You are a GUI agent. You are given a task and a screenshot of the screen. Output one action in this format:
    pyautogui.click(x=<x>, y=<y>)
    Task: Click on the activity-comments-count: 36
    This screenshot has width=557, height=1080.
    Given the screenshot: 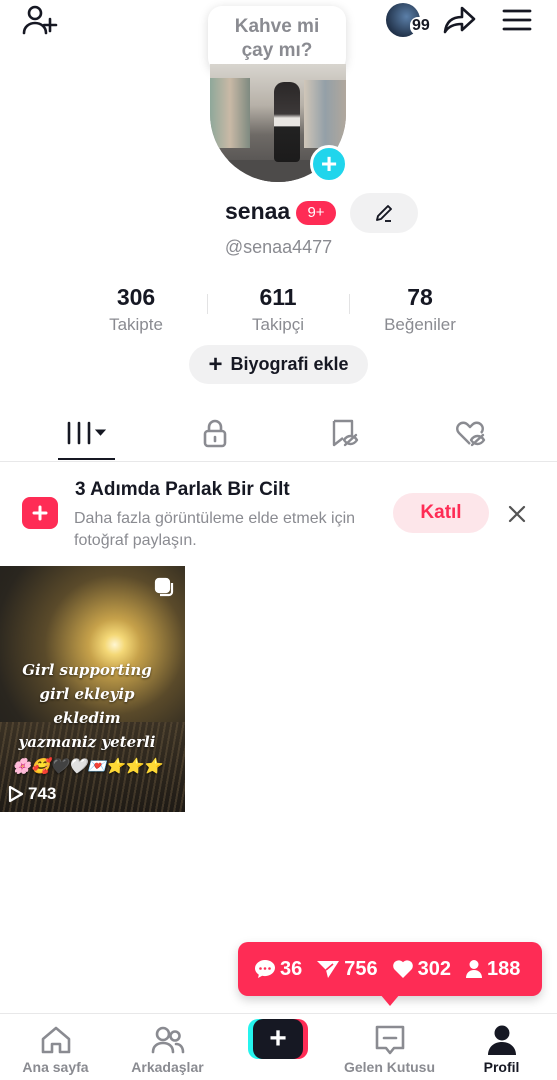 What is the action you would take?
    pyautogui.click(x=291, y=968)
    